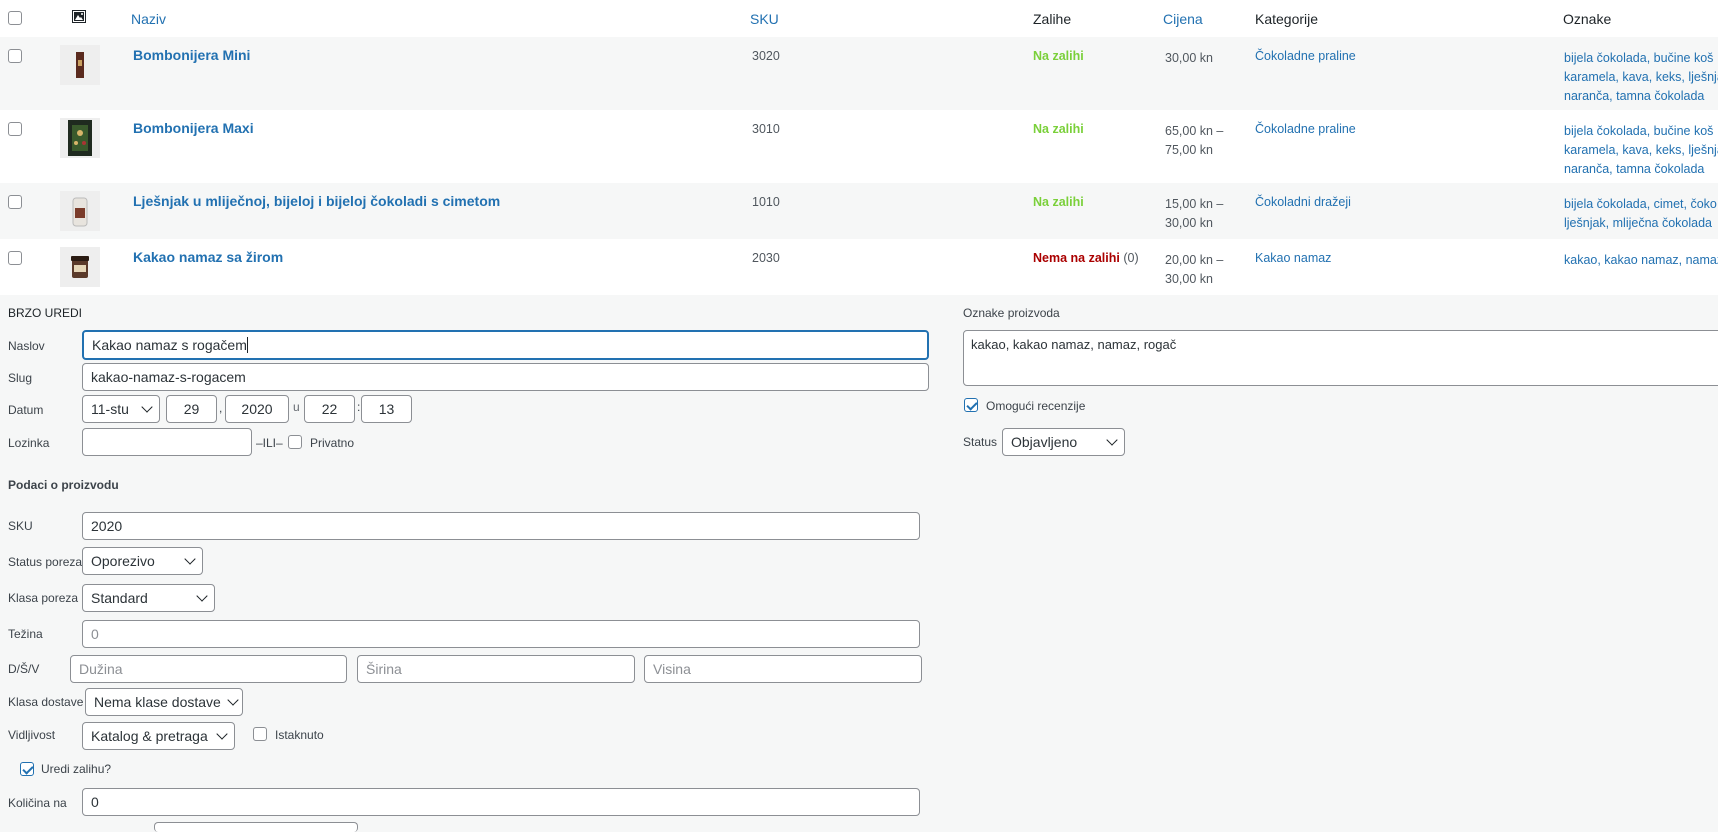 Image resolution: width=1718 pixels, height=832 pixels. Describe the element at coordinates (1036, 406) in the screenshot. I see `enable-reviews-label: Omogući recenzije` at that location.